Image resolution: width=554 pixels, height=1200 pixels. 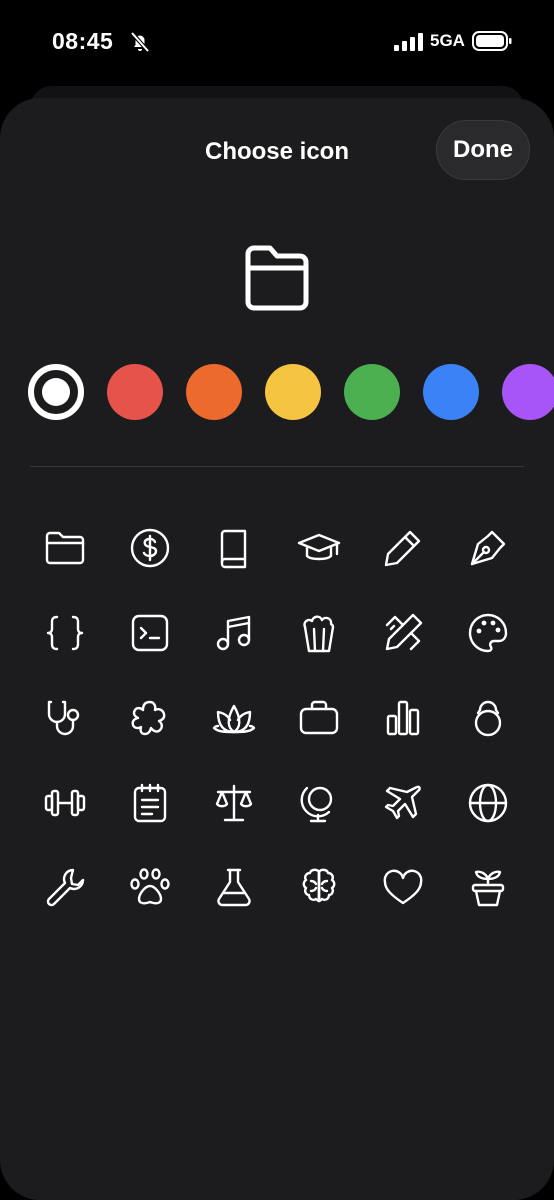 I want to click on terminal-icon, so click(x=150, y=633).